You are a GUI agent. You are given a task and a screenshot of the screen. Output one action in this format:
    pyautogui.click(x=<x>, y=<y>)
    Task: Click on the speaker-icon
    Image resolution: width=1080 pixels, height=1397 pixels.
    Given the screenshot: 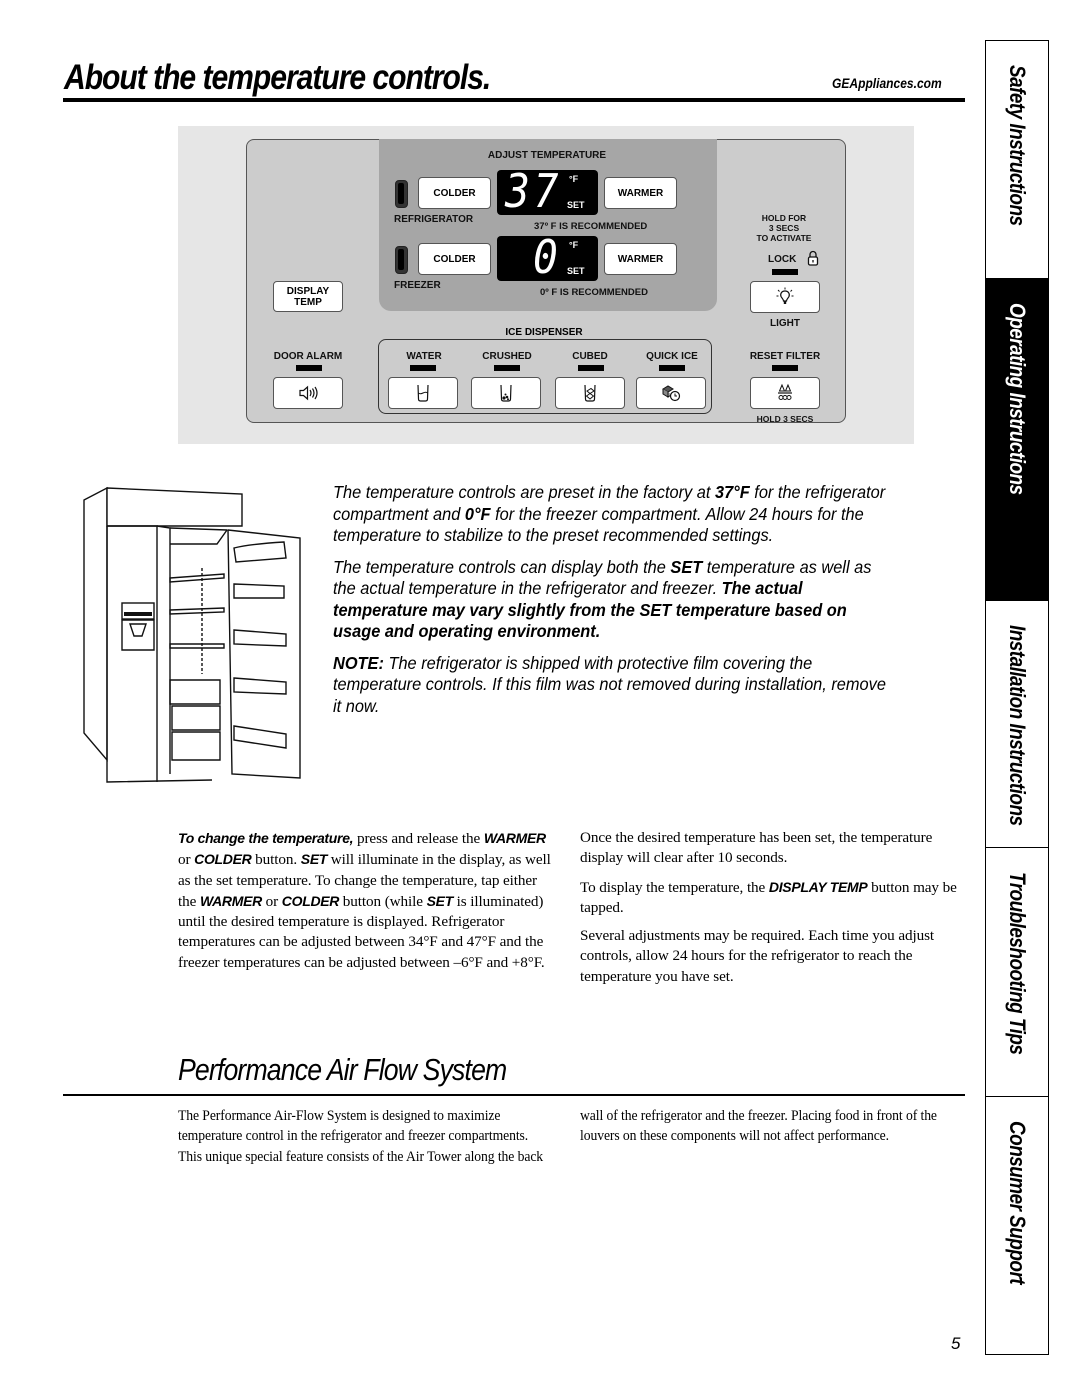 What is the action you would take?
    pyautogui.click(x=308, y=393)
    